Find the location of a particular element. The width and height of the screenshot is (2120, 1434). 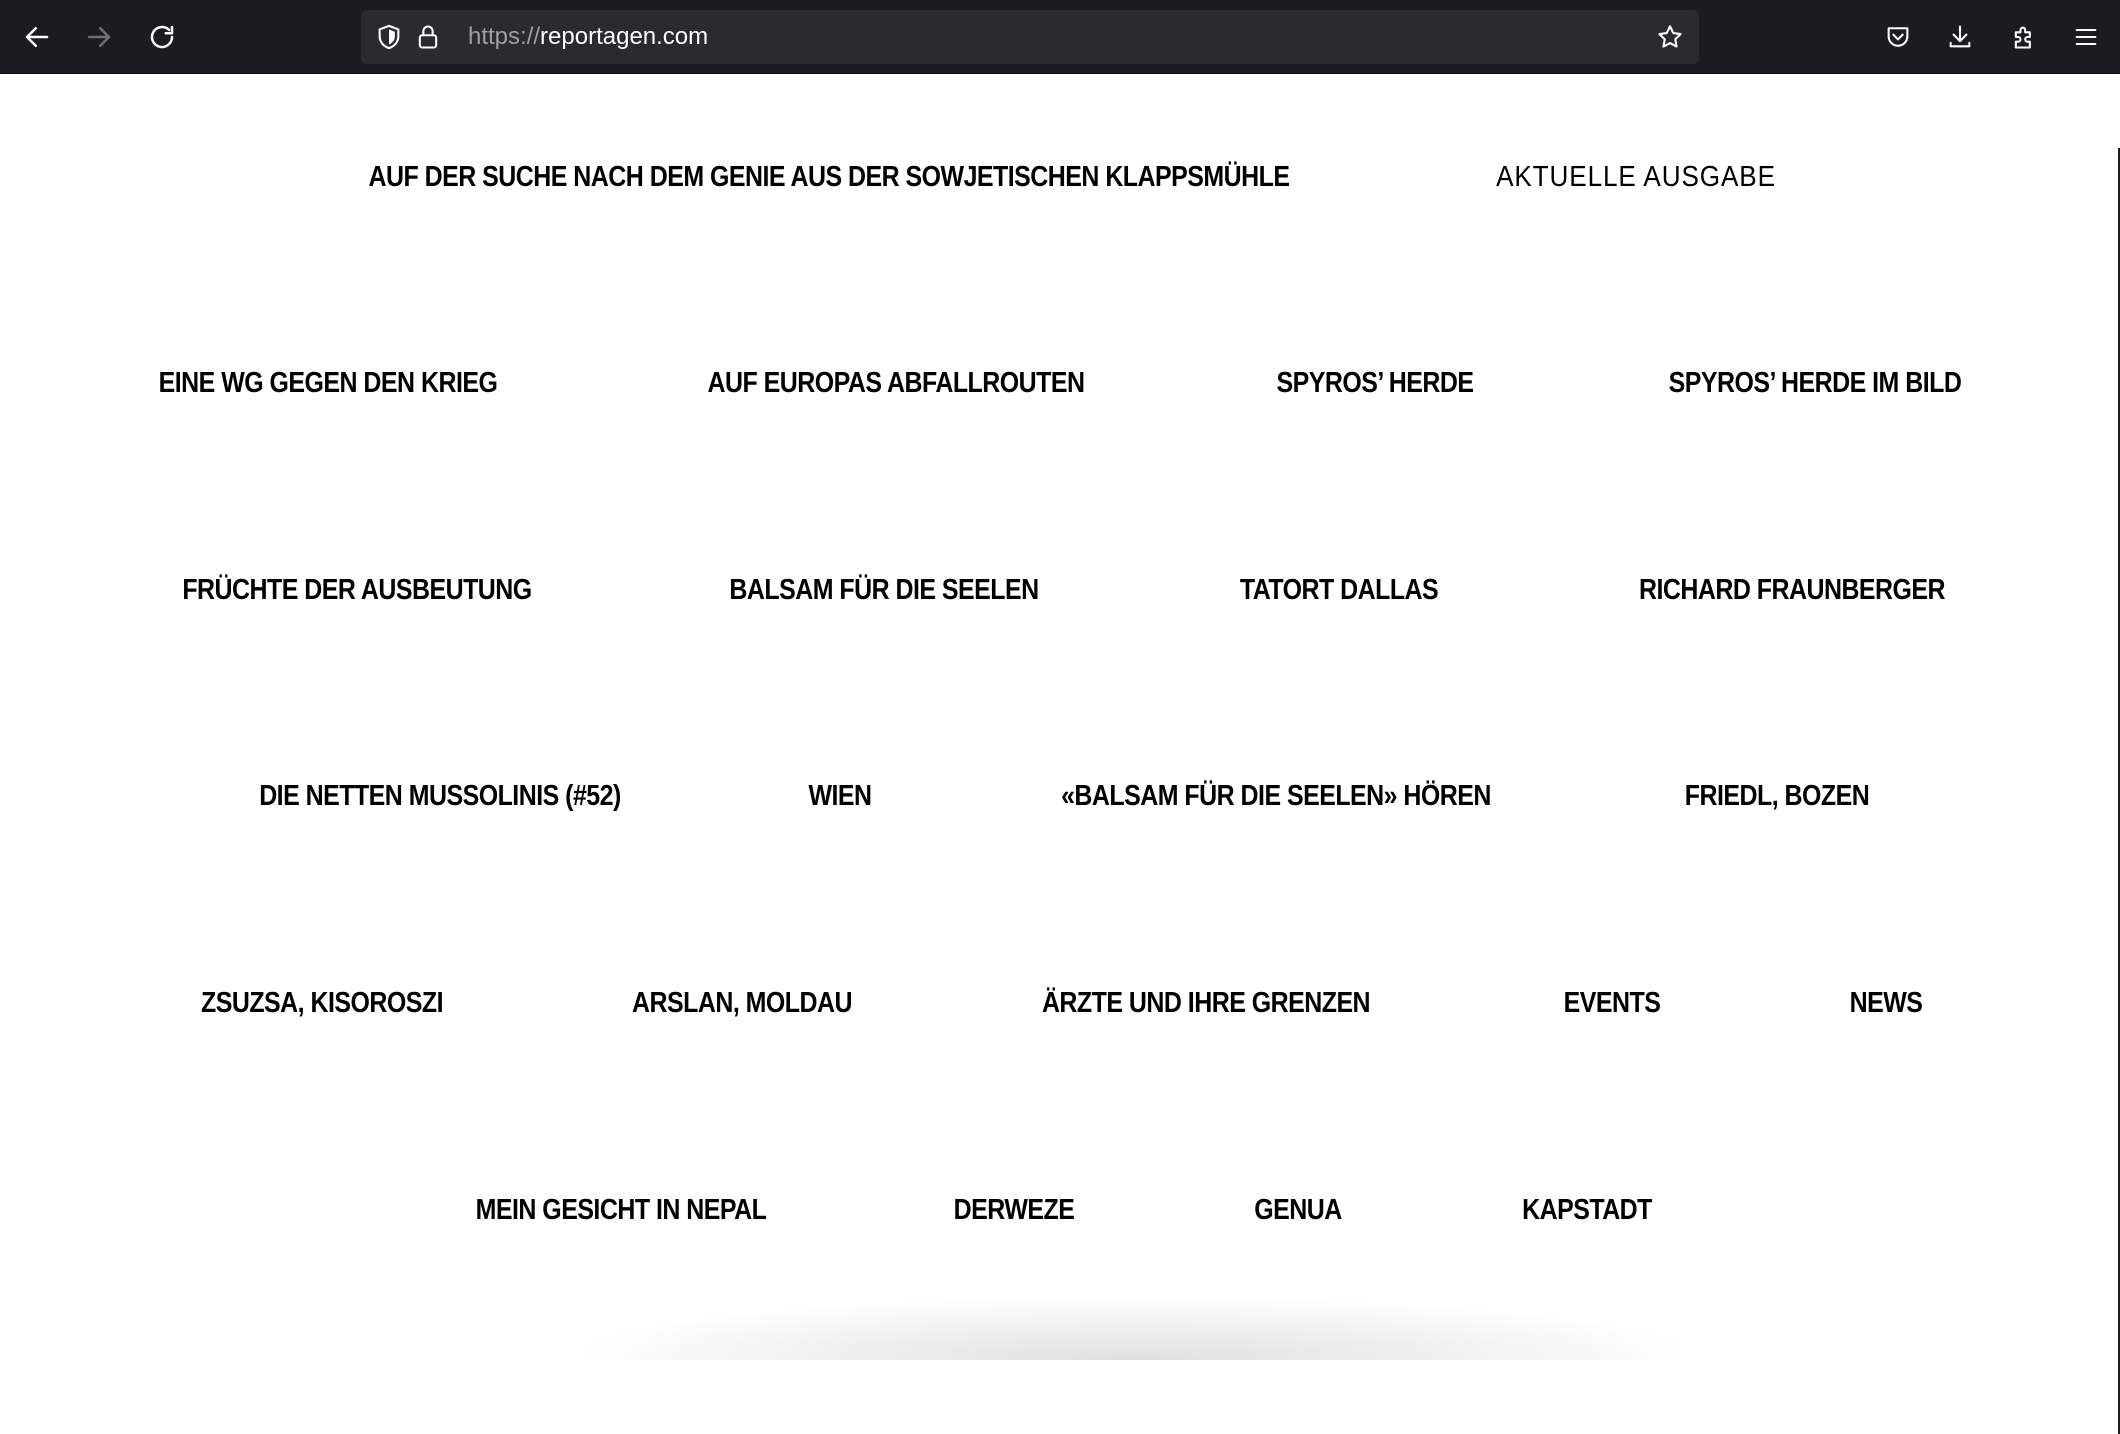

article-link: MEIN GESICHT IN NEPAL is located at coordinates (621, 1210).